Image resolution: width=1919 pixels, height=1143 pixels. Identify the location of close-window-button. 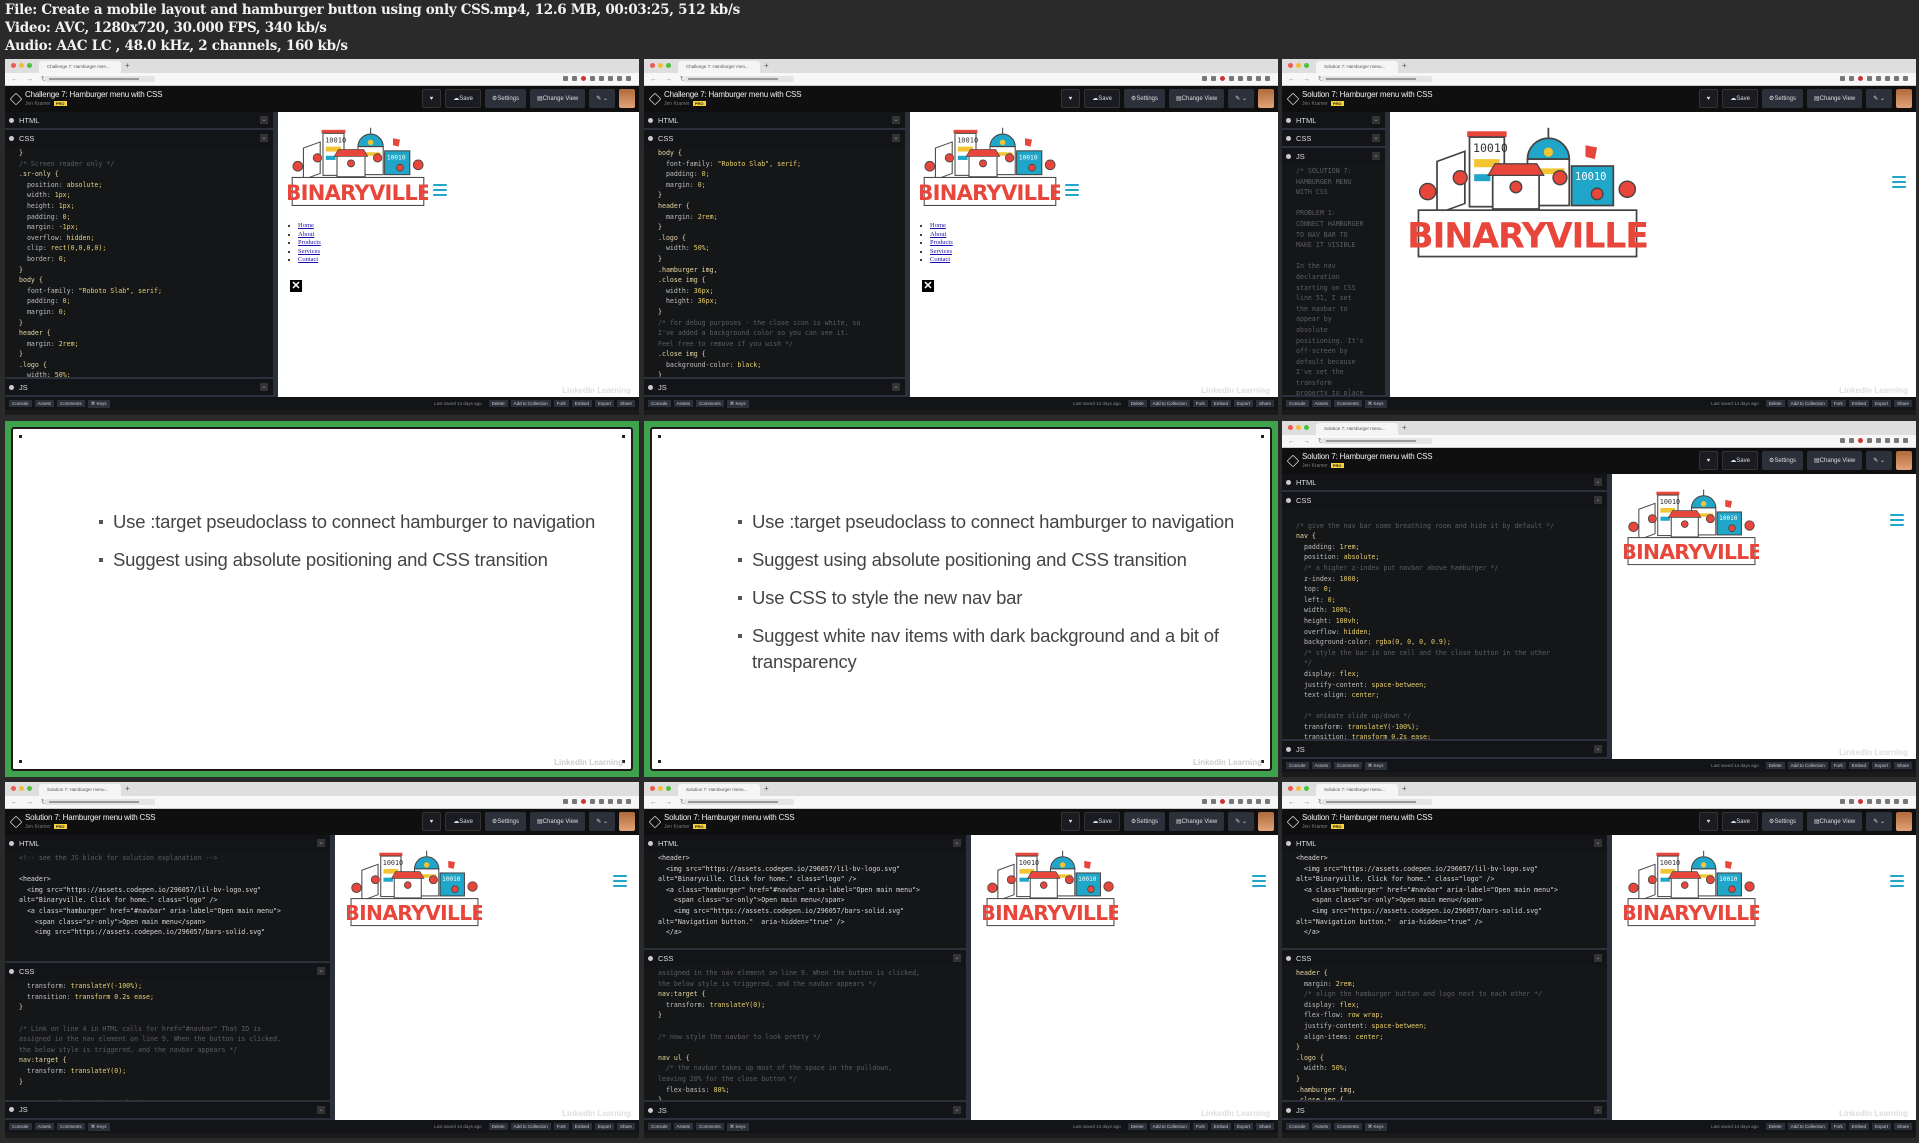
(13, 65).